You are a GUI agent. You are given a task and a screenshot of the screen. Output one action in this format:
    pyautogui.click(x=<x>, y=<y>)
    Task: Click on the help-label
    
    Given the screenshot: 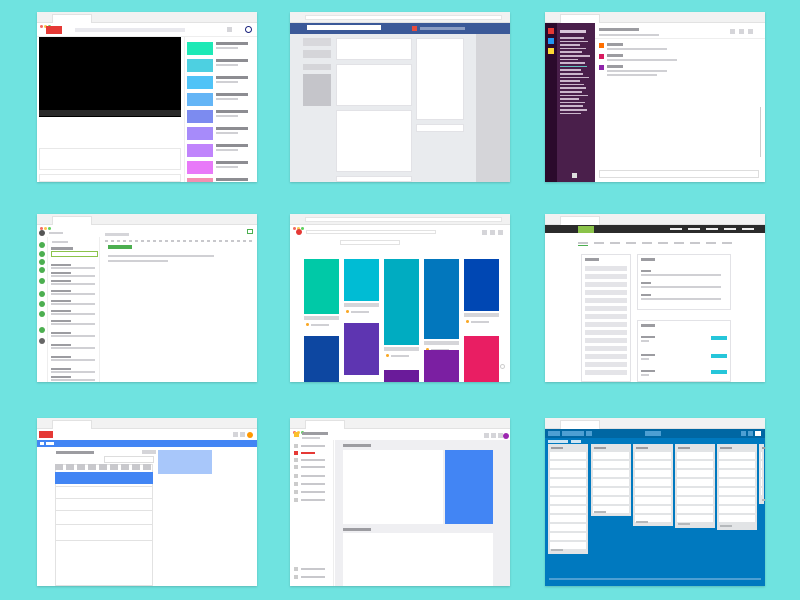 What is the action you would take?
    pyautogui.click(x=313, y=577)
    